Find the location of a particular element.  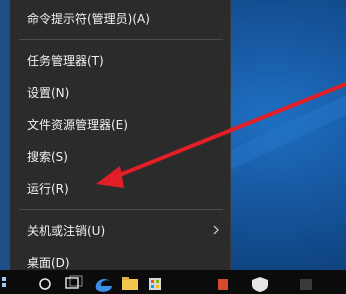

start-icon is located at coordinates (4, 282).